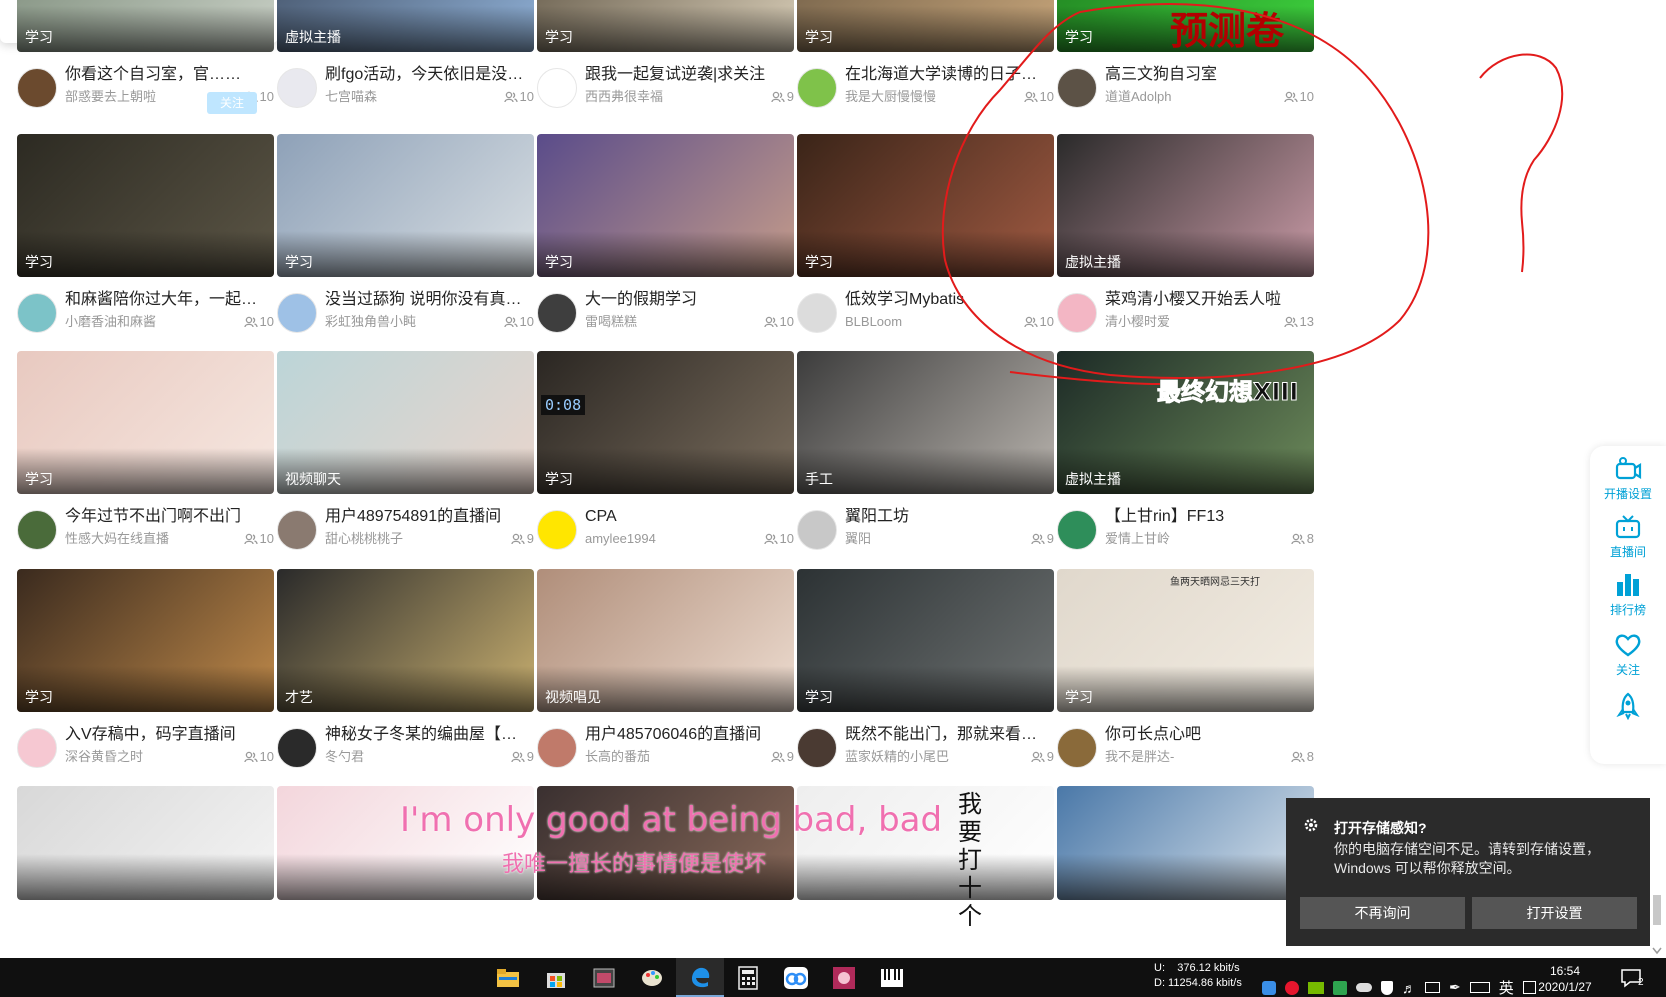 The width and height of the screenshot is (1666, 997). What do you see at coordinates (947, 517) in the screenshot?
I see `room-title: 翼阳工坊` at bounding box center [947, 517].